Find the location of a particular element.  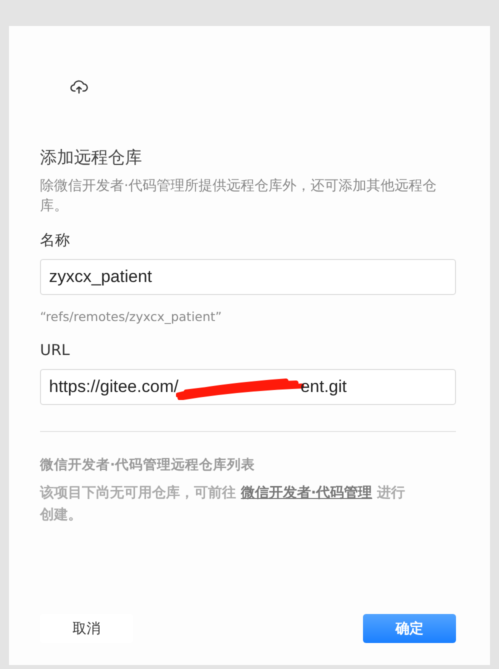

section-title: 微信开发者·代码管理远程仓库列表 is located at coordinates (148, 465).